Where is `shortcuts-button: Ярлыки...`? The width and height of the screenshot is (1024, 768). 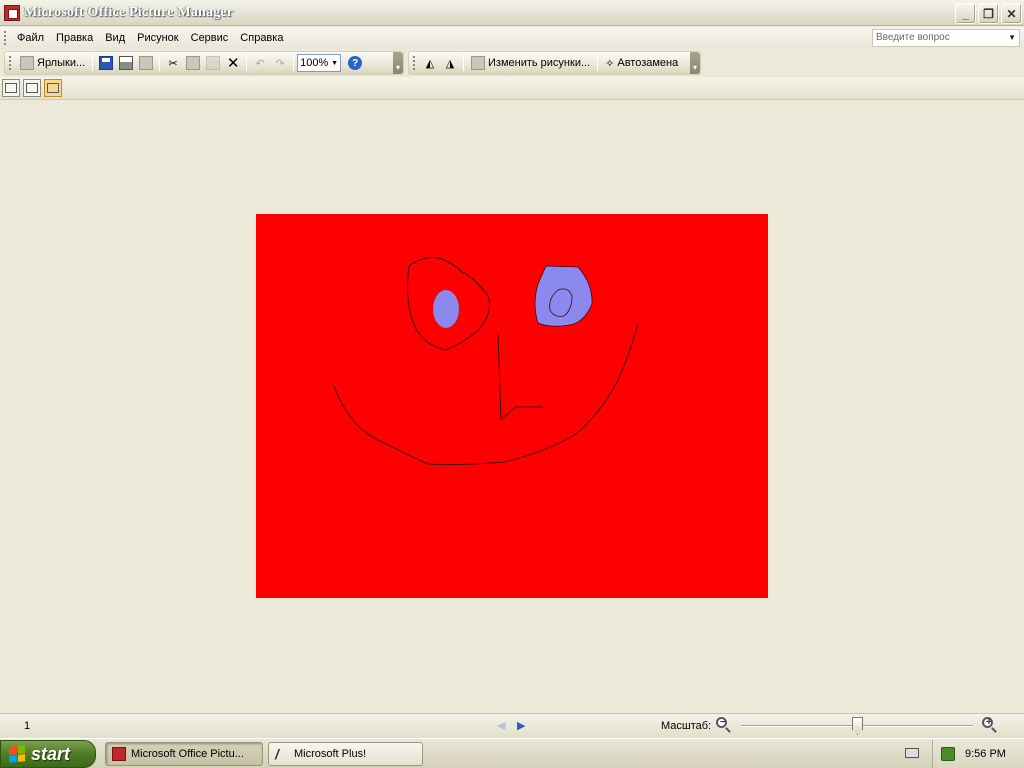
shortcuts-button: Ярлыки... is located at coordinates (52, 63).